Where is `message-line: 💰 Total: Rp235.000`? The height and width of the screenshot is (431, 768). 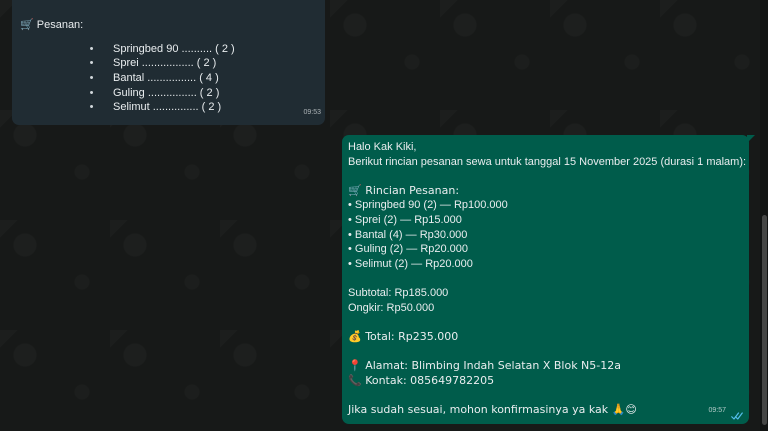
message-line: 💰 Total: Rp235.000 is located at coordinates (403, 336).